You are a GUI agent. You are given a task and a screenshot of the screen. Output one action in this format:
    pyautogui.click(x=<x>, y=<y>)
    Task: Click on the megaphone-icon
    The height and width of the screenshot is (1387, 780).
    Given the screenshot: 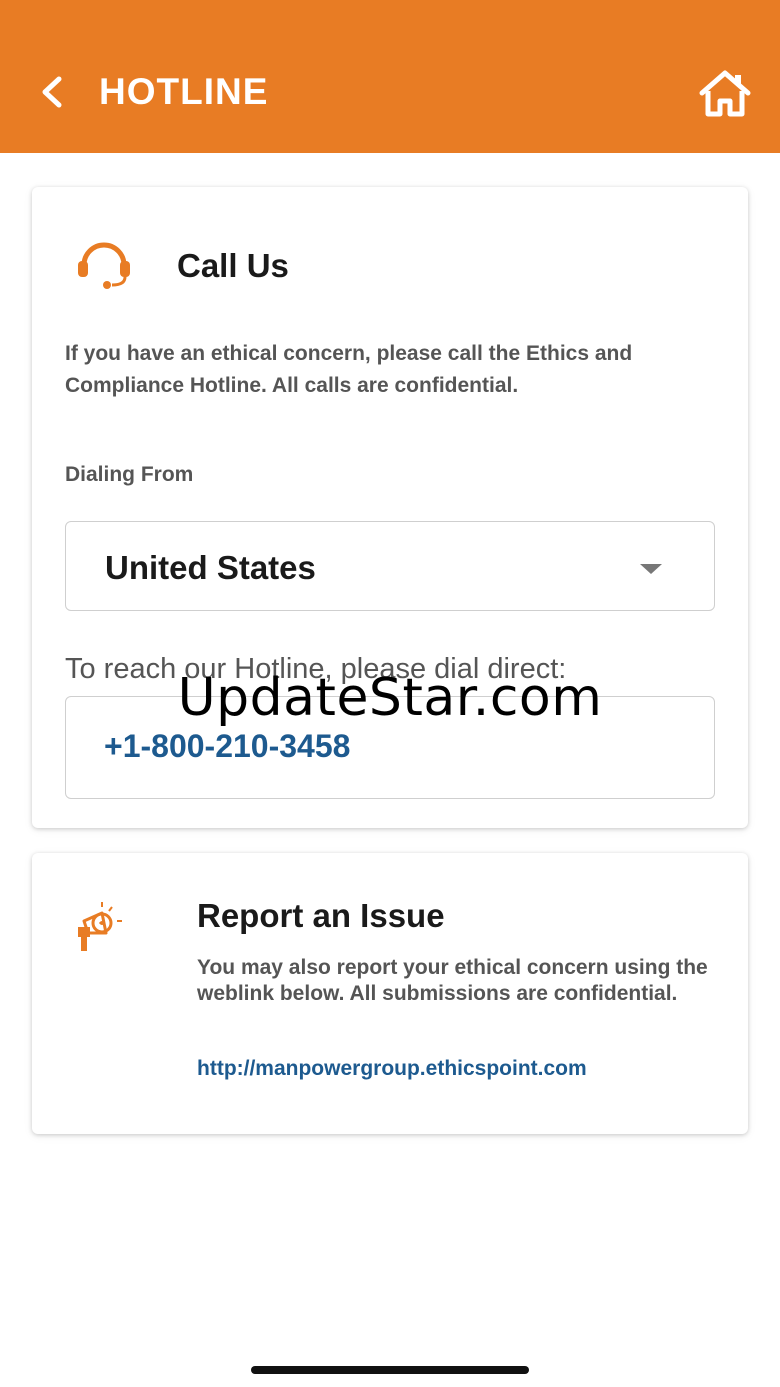 What is the action you would take?
    pyautogui.click(x=100, y=926)
    